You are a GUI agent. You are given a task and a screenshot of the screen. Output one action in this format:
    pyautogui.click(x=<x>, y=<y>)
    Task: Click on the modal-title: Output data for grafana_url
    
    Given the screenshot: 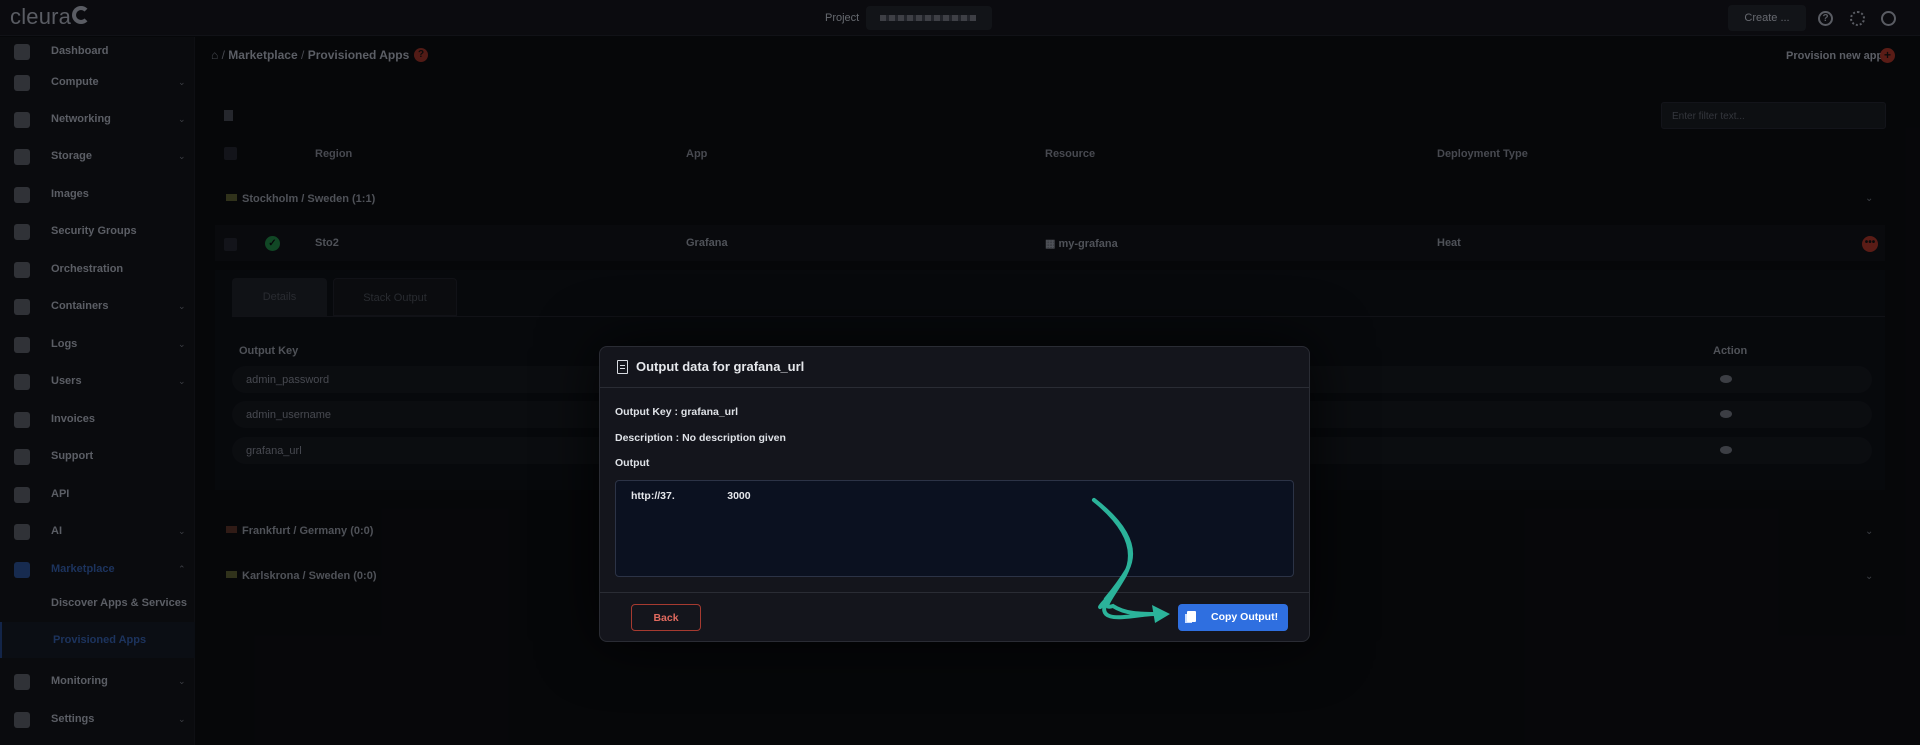 What is the action you would take?
    pyautogui.click(x=720, y=366)
    